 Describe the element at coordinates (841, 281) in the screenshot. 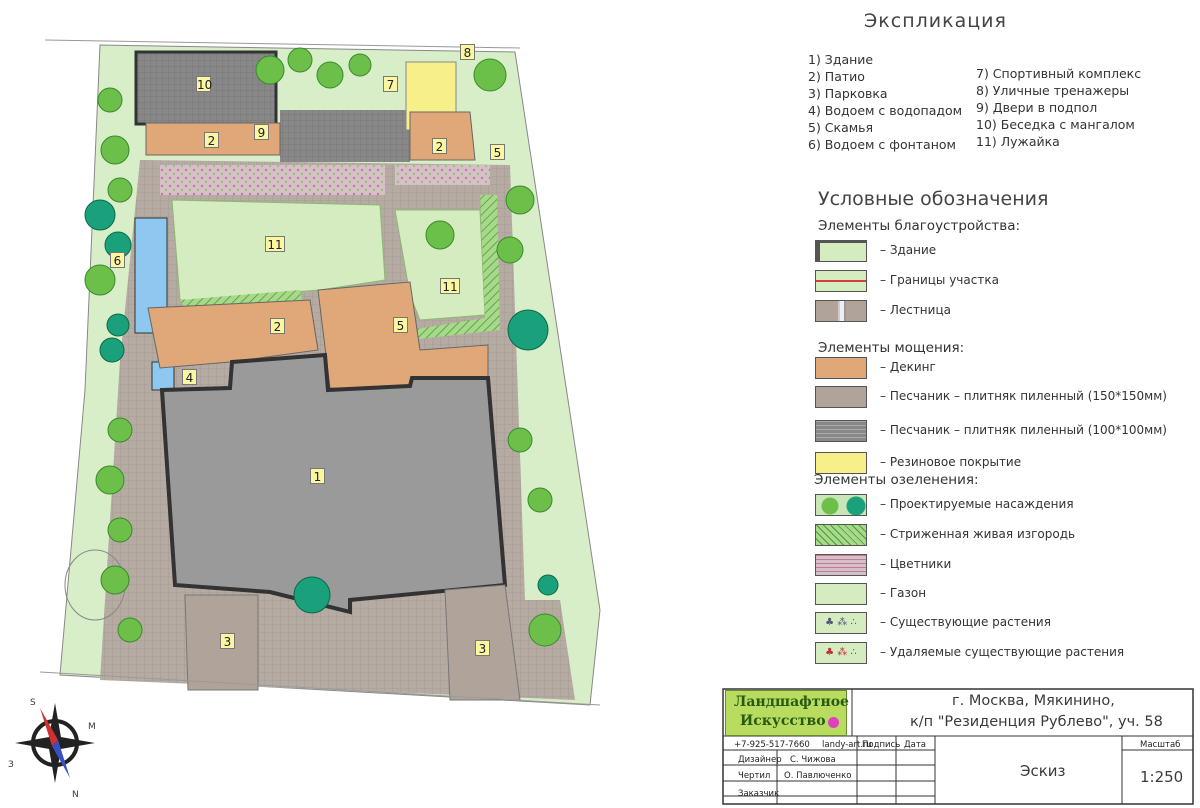

I see `legend-swatch-boundary` at that location.